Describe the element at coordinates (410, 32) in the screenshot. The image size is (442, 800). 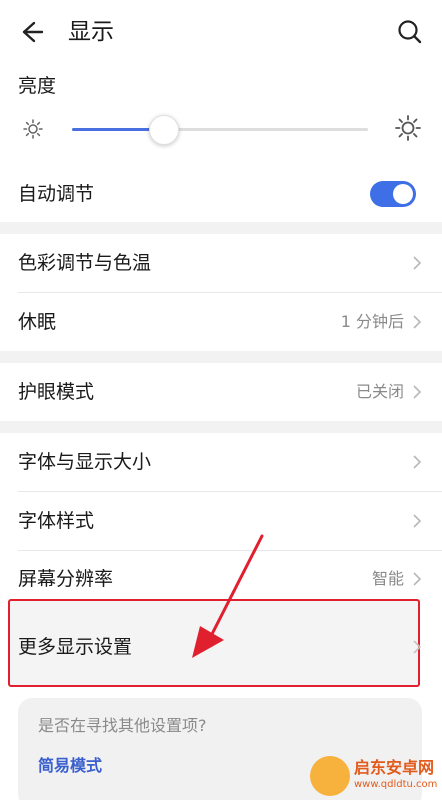
I see `search-icon` at that location.